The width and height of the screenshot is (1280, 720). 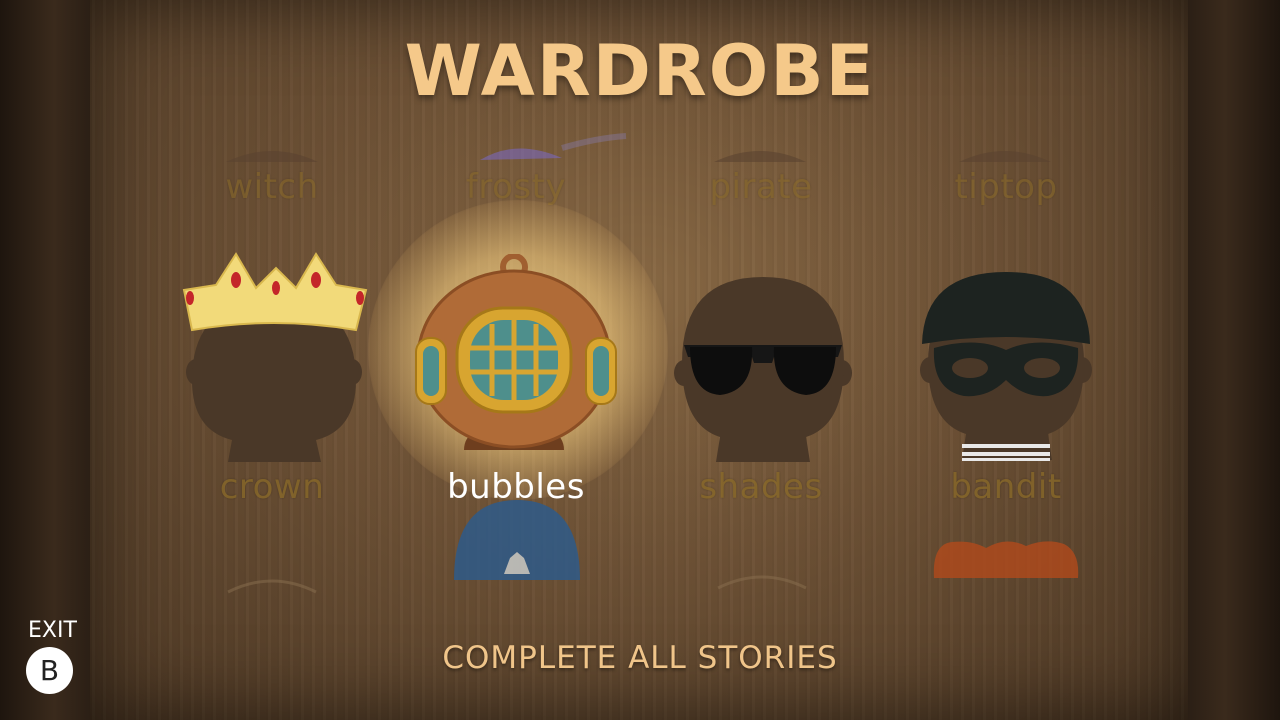 What do you see at coordinates (1005, 152) in the screenshot?
I see `tophat-icon` at bounding box center [1005, 152].